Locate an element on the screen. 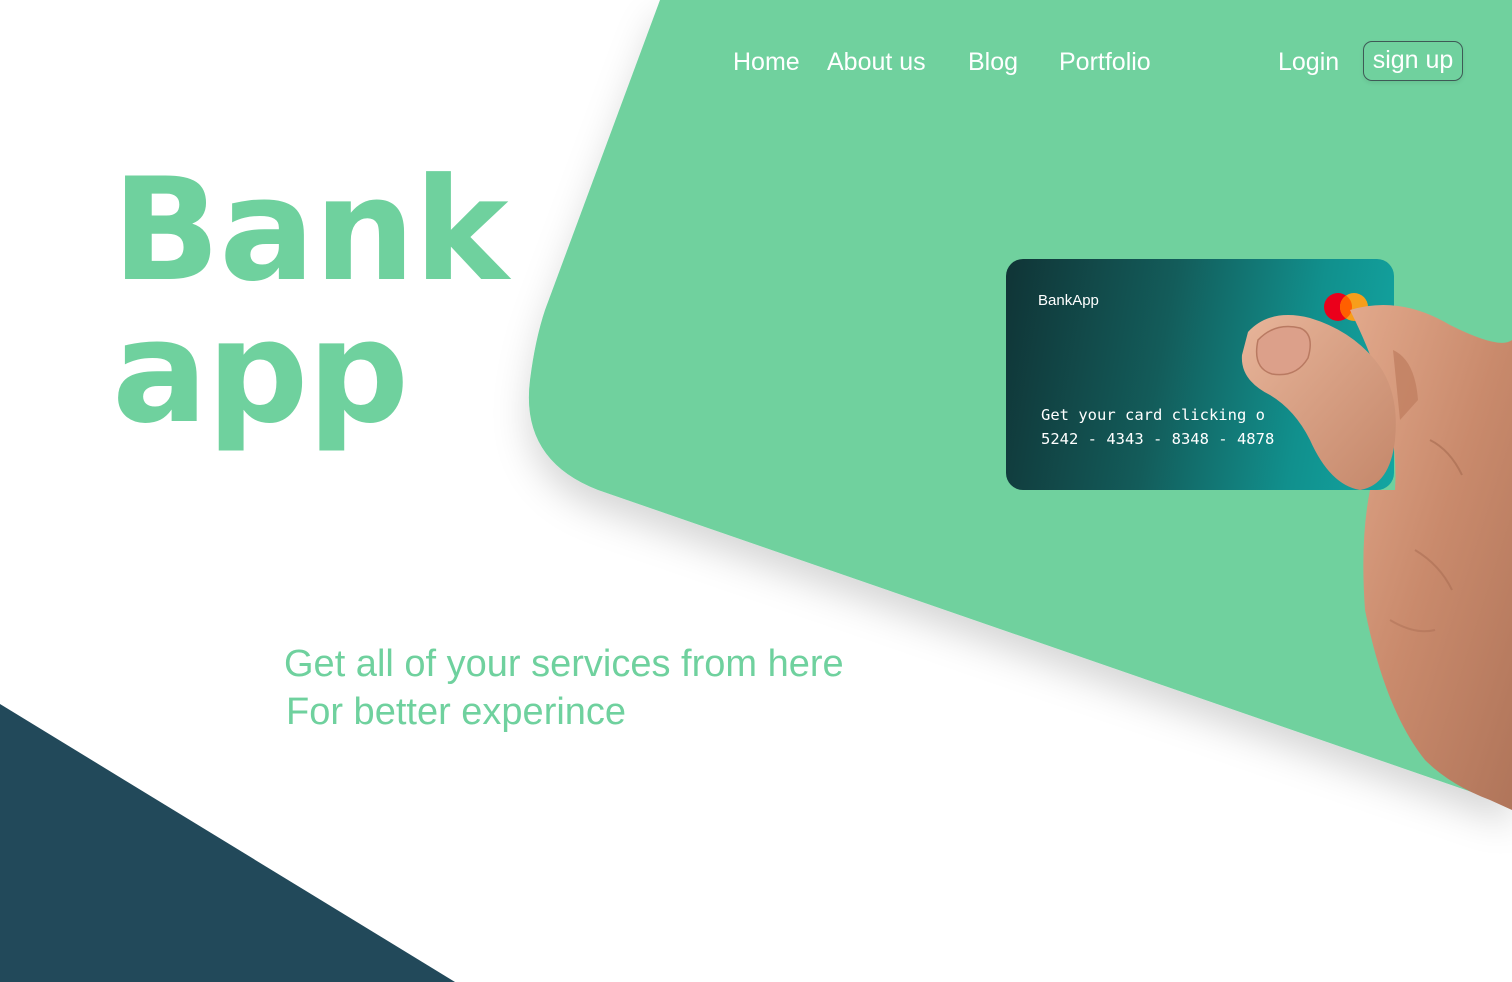  nav-about-link: About us is located at coordinates (876, 62).